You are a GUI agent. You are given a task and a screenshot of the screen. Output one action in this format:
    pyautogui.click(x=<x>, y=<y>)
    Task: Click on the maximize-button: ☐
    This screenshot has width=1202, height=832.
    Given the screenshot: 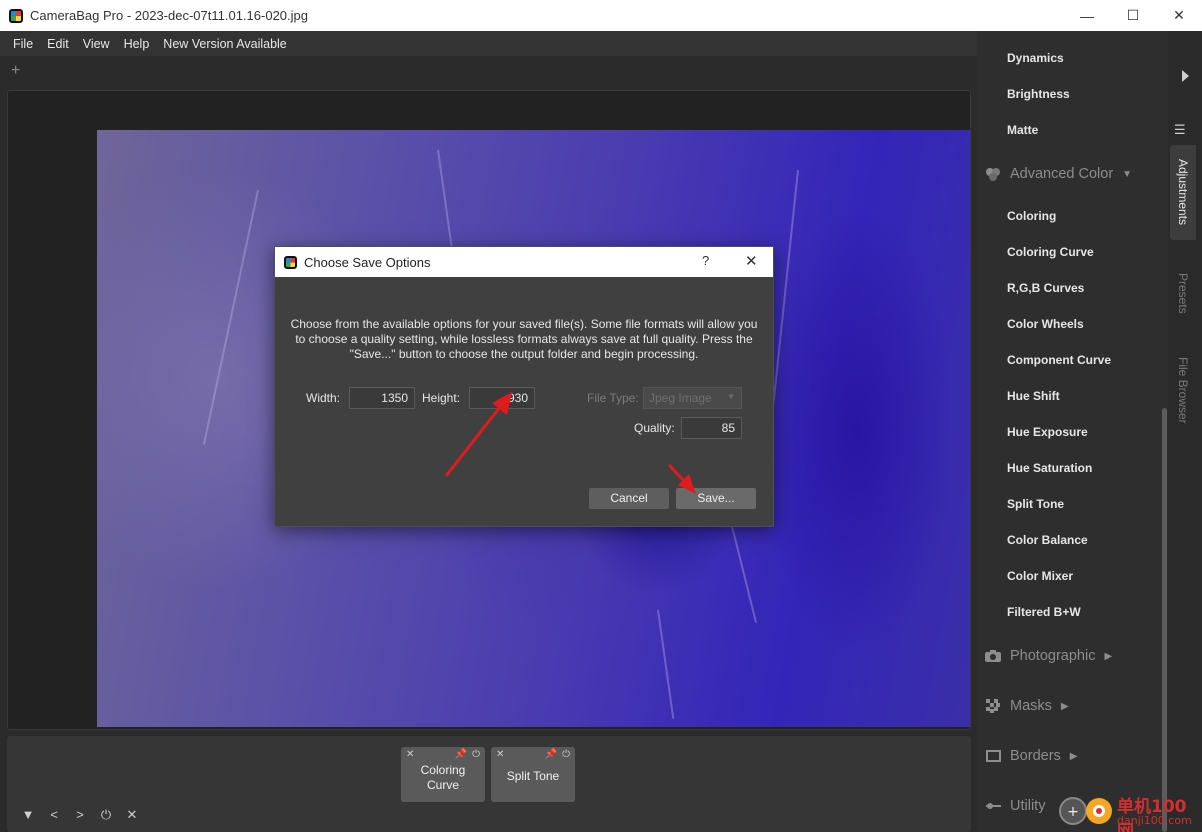 What is the action you would take?
    pyautogui.click(x=1133, y=15)
    